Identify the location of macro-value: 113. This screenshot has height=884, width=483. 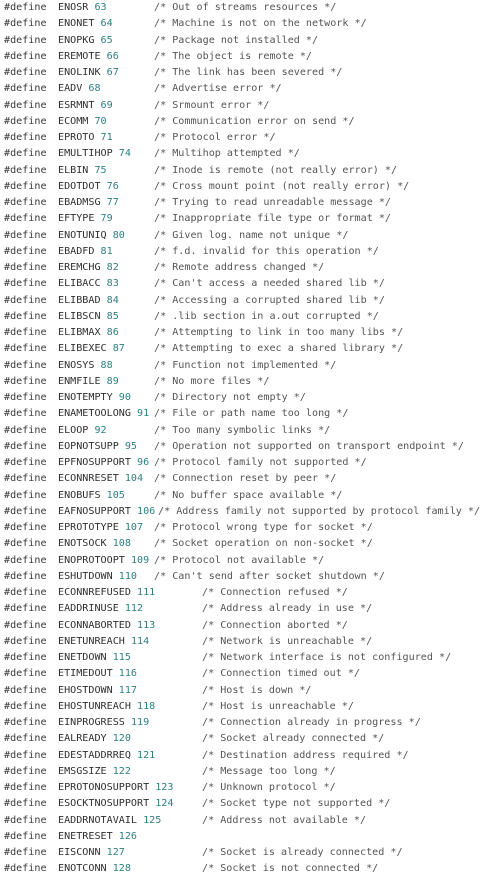
(146, 625).